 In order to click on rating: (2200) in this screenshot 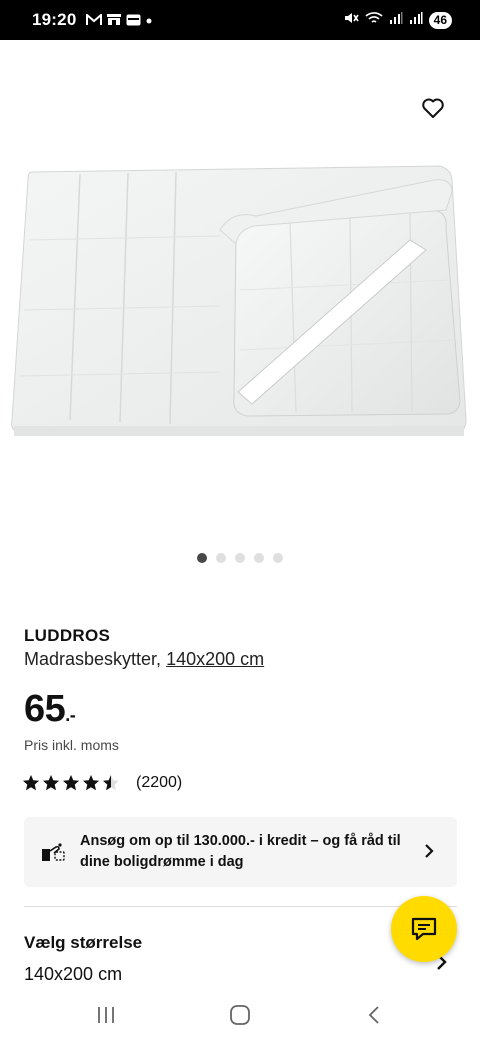, I will do `click(102, 783)`.